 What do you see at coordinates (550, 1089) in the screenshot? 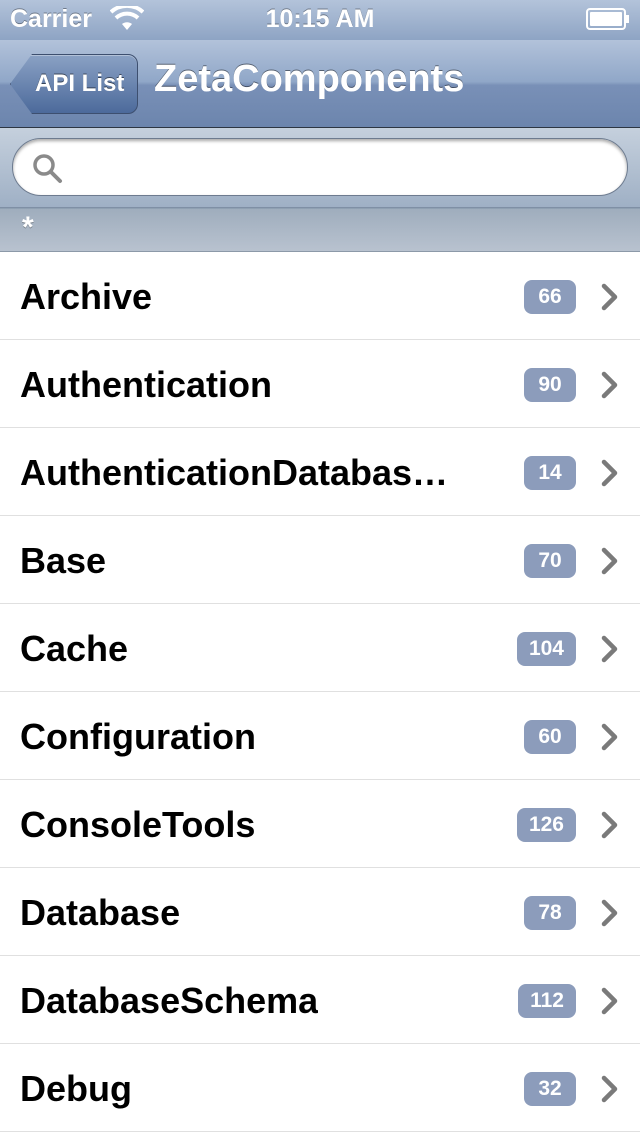
I see `count-badge: 32` at bounding box center [550, 1089].